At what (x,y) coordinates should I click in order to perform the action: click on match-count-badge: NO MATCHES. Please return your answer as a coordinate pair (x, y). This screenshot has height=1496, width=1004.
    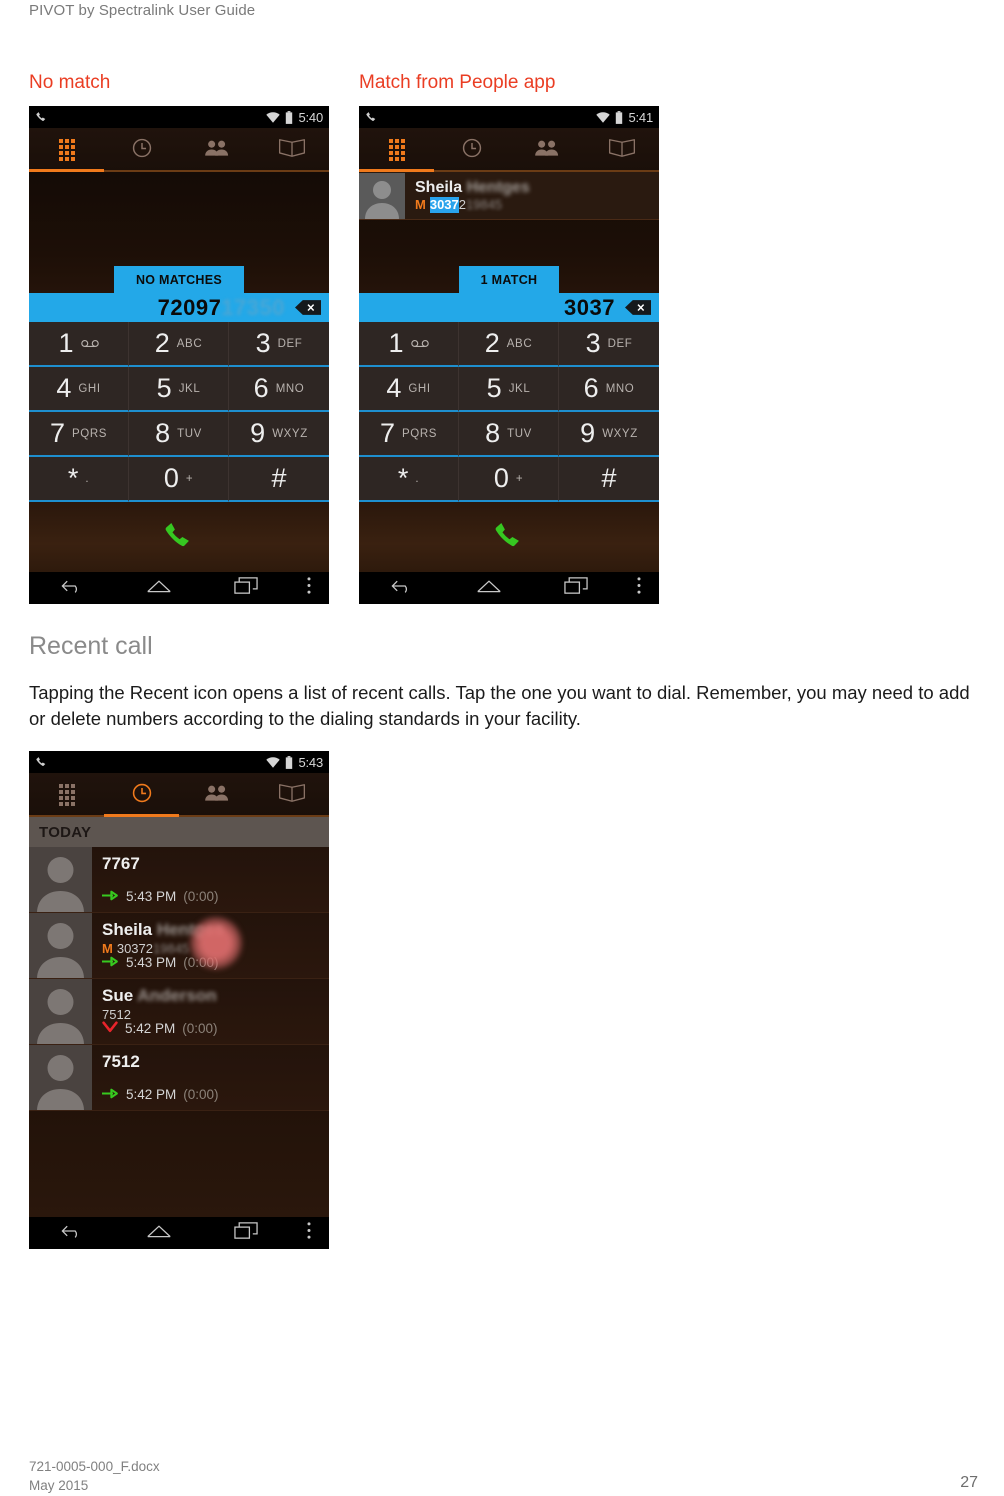
    Looking at the image, I should click on (179, 279).